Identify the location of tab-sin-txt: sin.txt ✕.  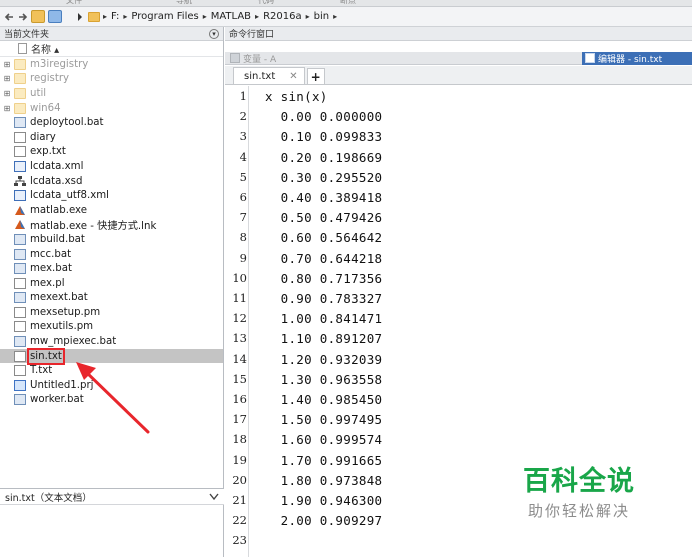
(269, 75).